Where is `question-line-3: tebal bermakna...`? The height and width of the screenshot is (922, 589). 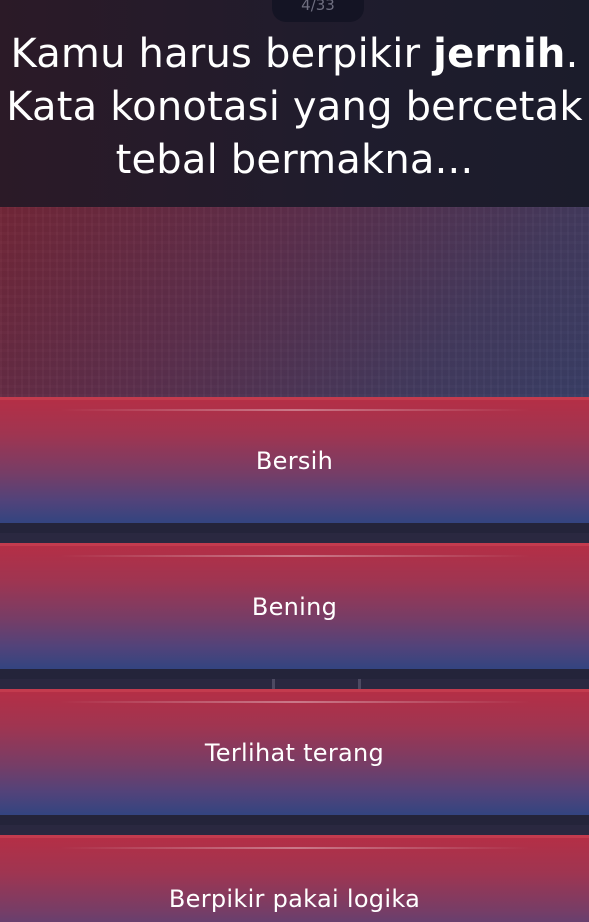
question-line-3: tebal bermakna... is located at coordinates (294, 160).